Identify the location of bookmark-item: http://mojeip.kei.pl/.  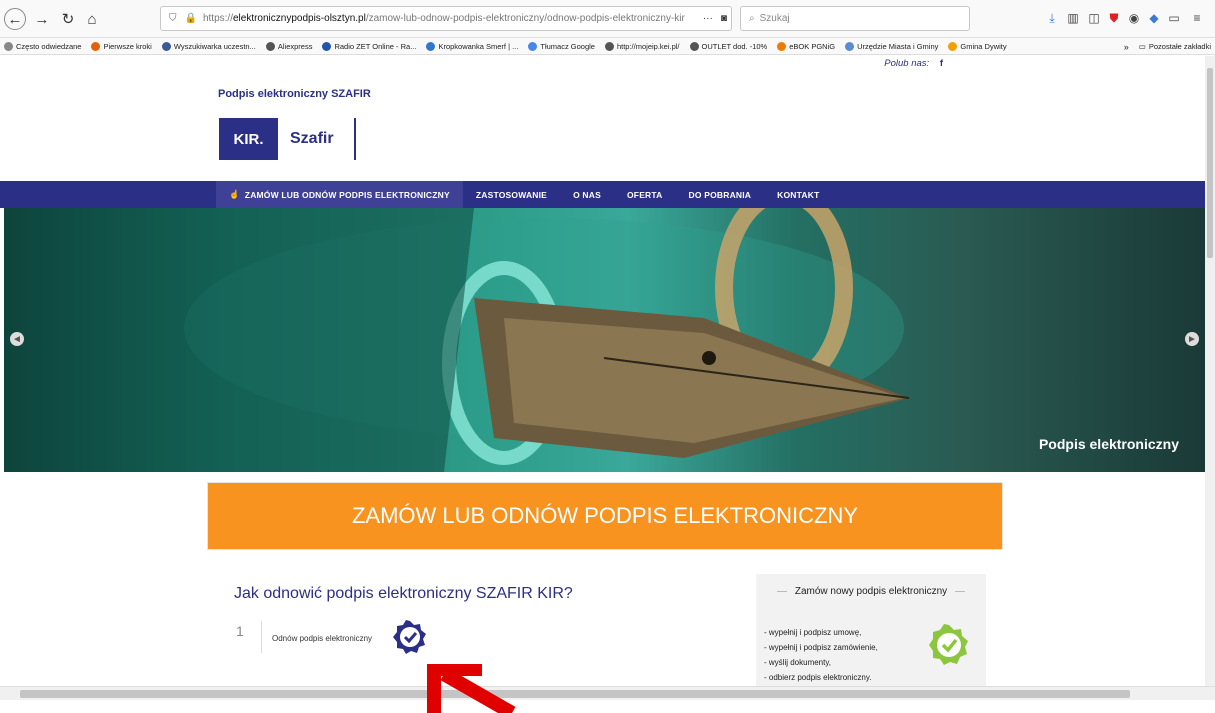
(642, 46).